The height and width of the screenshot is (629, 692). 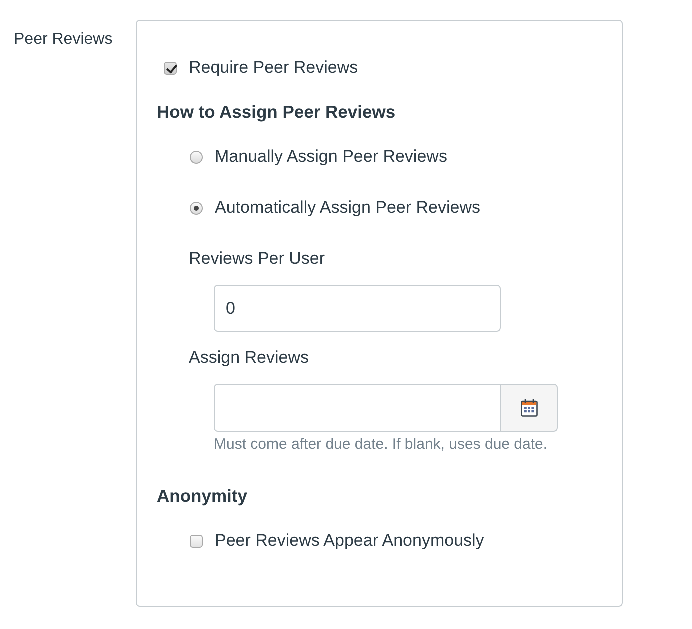 I want to click on hint-text: Must come after due date. If blank, uses due date., so click(x=381, y=445).